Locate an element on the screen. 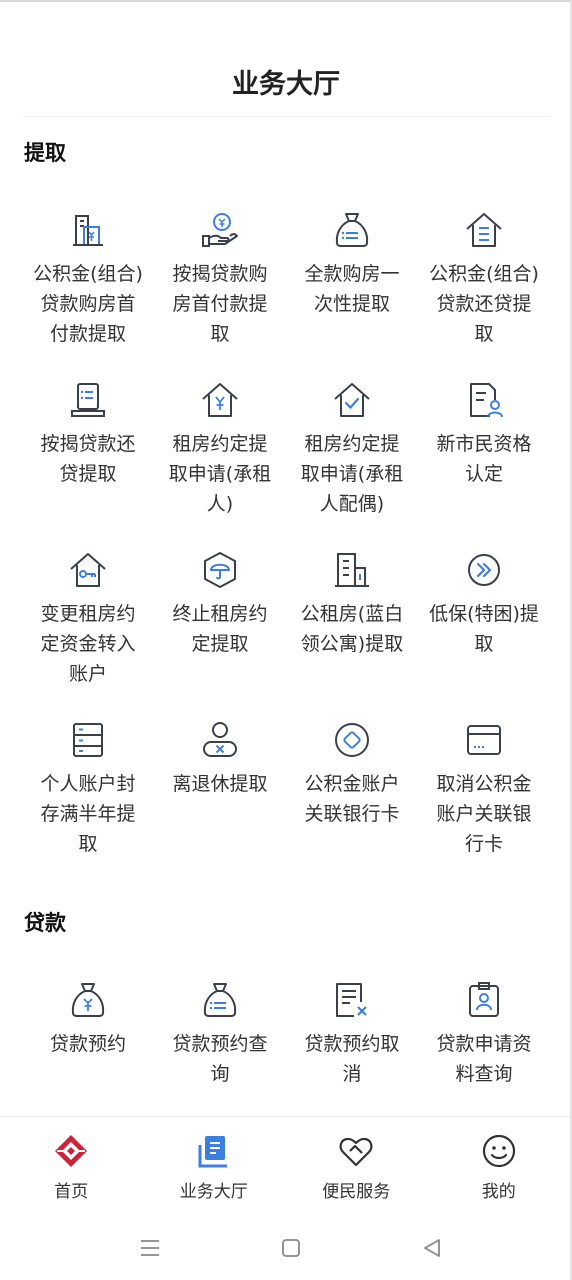 The image size is (572, 1280). service-item: 公积金账户关联银行卡 is located at coordinates (352, 792).